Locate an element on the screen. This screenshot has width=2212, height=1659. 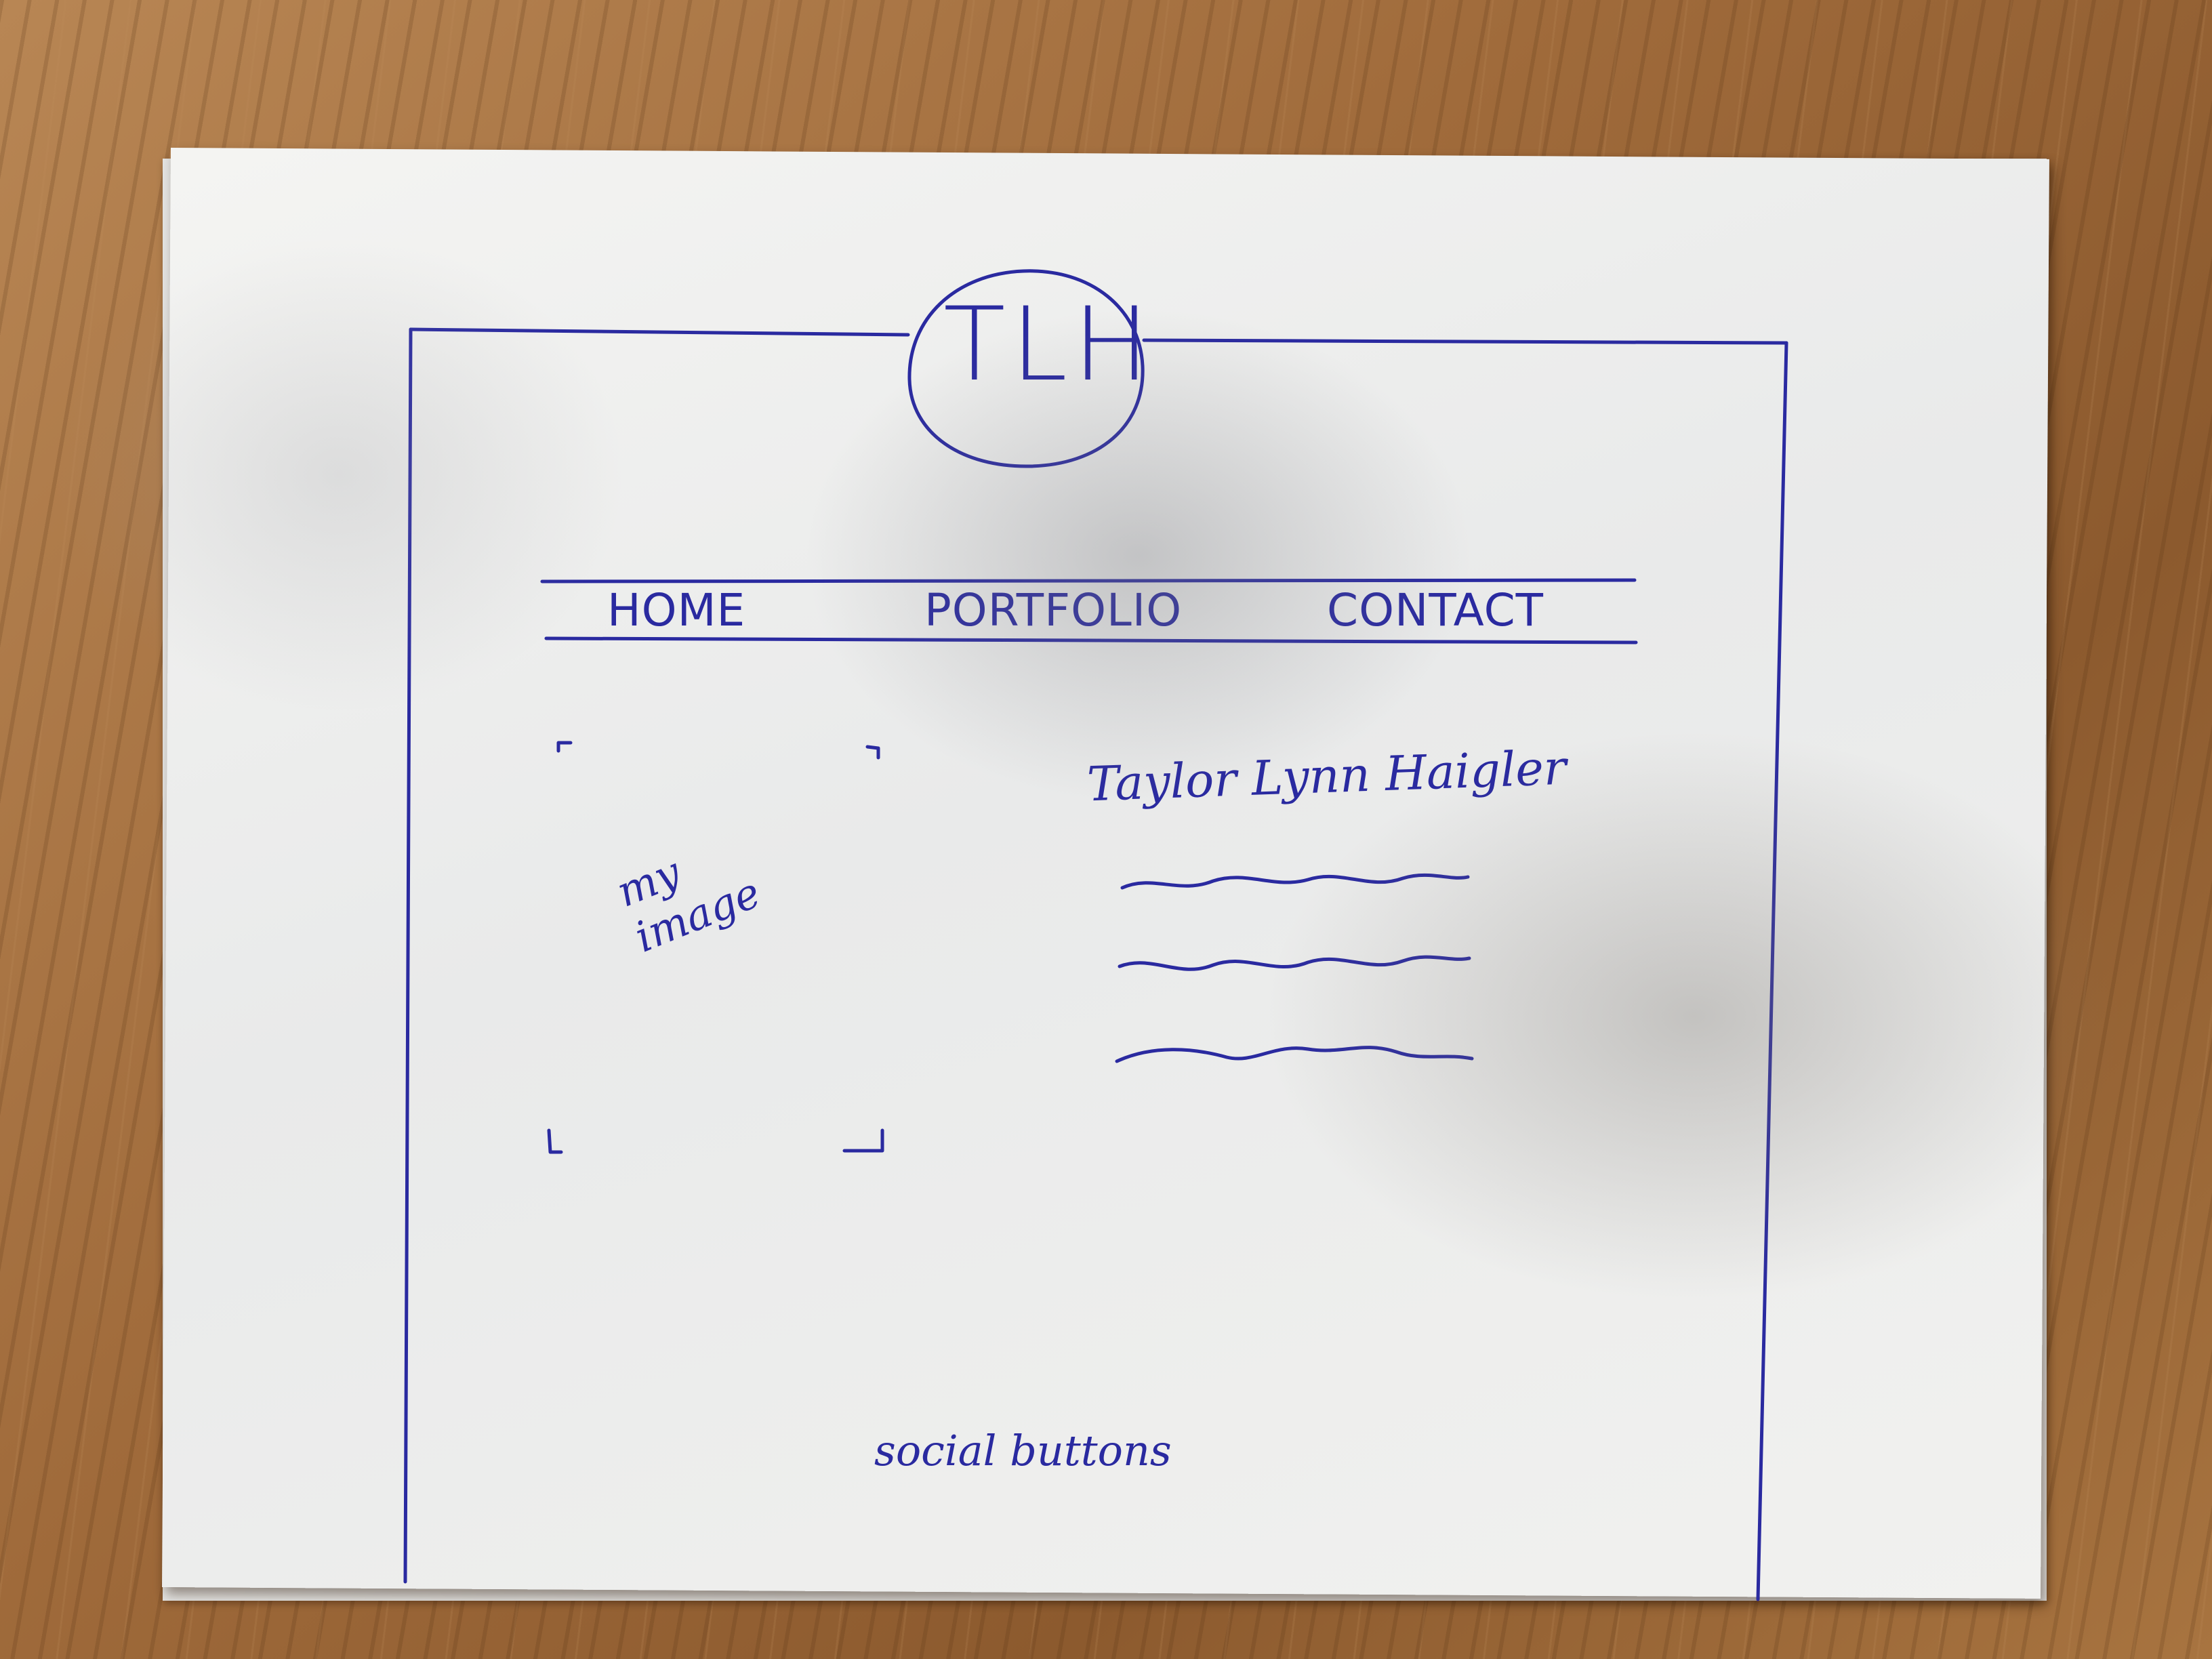
image-corner-top-right is located at coordinates (873, 752).